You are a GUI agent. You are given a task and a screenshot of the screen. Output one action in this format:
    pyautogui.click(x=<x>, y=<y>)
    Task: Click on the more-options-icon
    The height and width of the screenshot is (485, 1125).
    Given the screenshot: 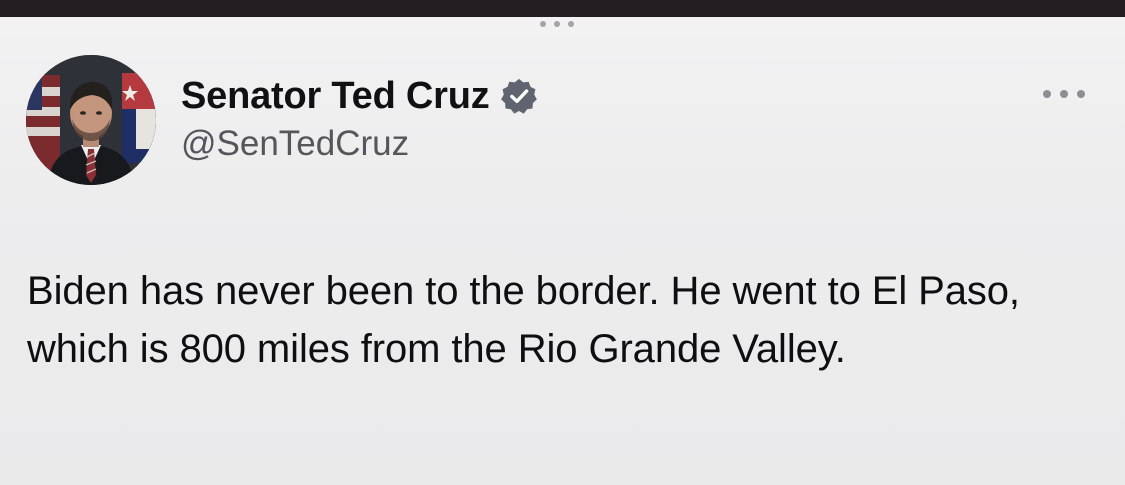 What is the action you would take?
    pyautogui.click(x=1064, y=94)
    